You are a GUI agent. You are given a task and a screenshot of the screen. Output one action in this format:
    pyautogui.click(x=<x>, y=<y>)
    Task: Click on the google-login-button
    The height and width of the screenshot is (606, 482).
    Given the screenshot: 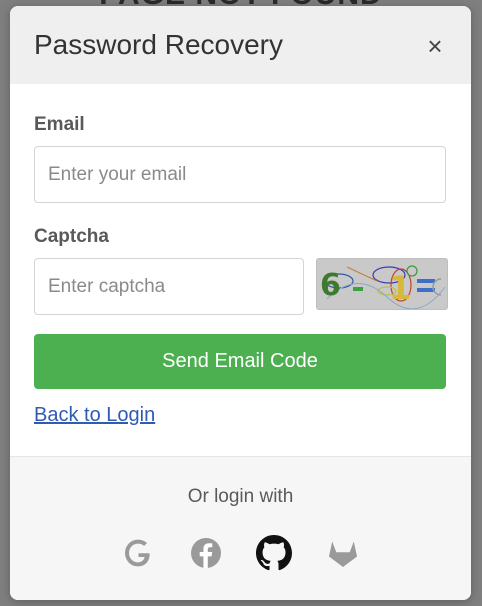 What is the action you would take?
    pyautogui.click(x=138, y=553)
    